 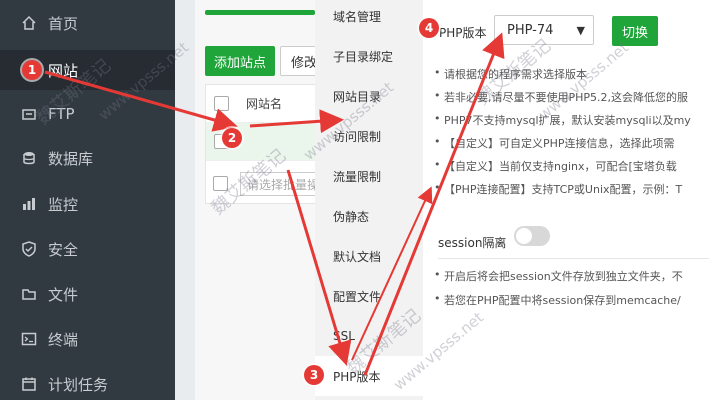 What do you see at coordinates (87, 249) in the screenshot?
I see `sidebar-item-security: 安全` at bounding box center [87, 249].